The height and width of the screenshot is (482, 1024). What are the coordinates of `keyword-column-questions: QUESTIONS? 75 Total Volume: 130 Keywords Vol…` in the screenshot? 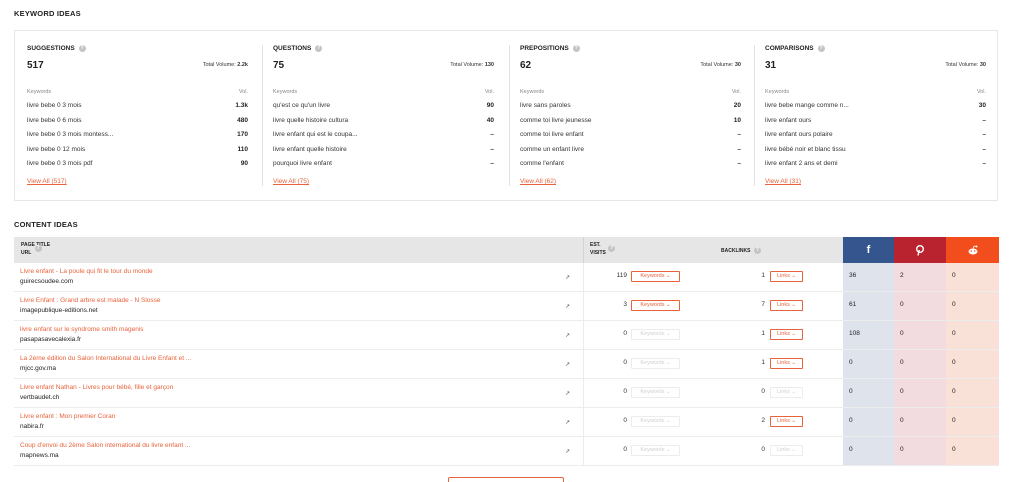 It's located at (378, 116).